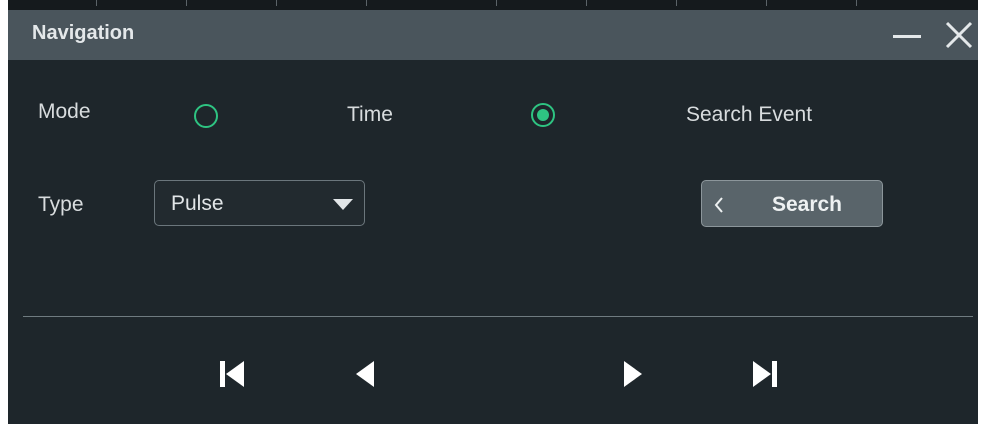 This screenshot has height=426, width=987. I want to click on next-icon, so click(633, 374).